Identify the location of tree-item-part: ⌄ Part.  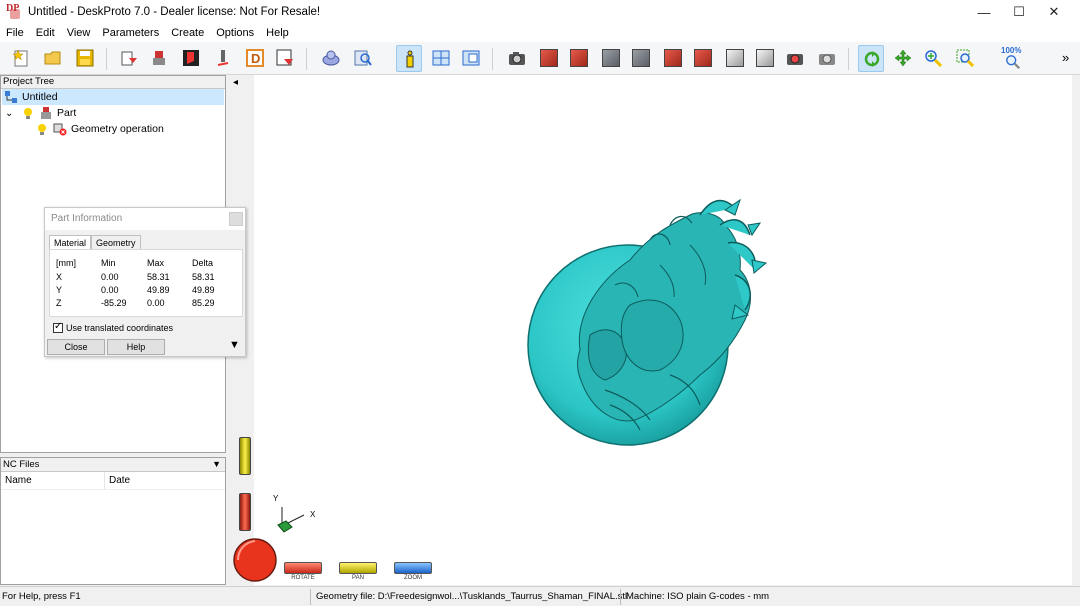
(40, 113).